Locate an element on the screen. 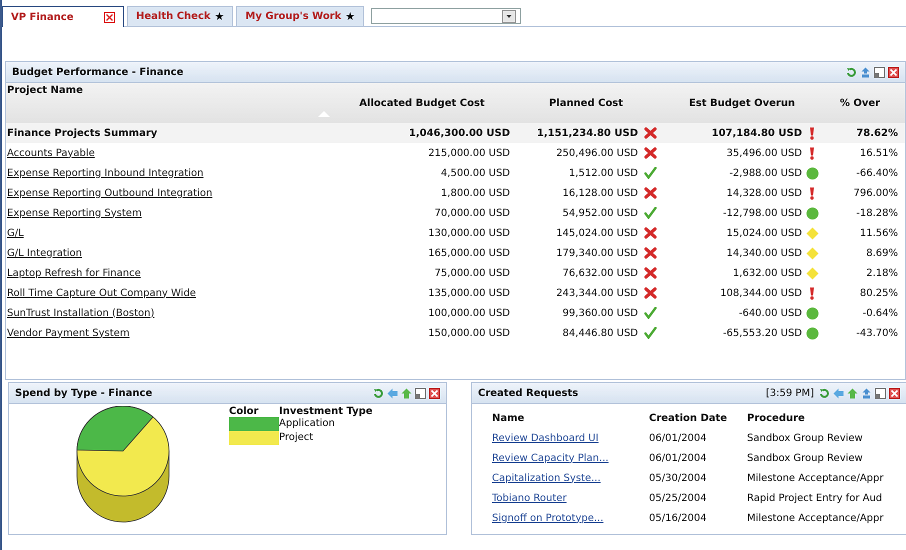  legend-header: Color is located at coordinates (244, 411).